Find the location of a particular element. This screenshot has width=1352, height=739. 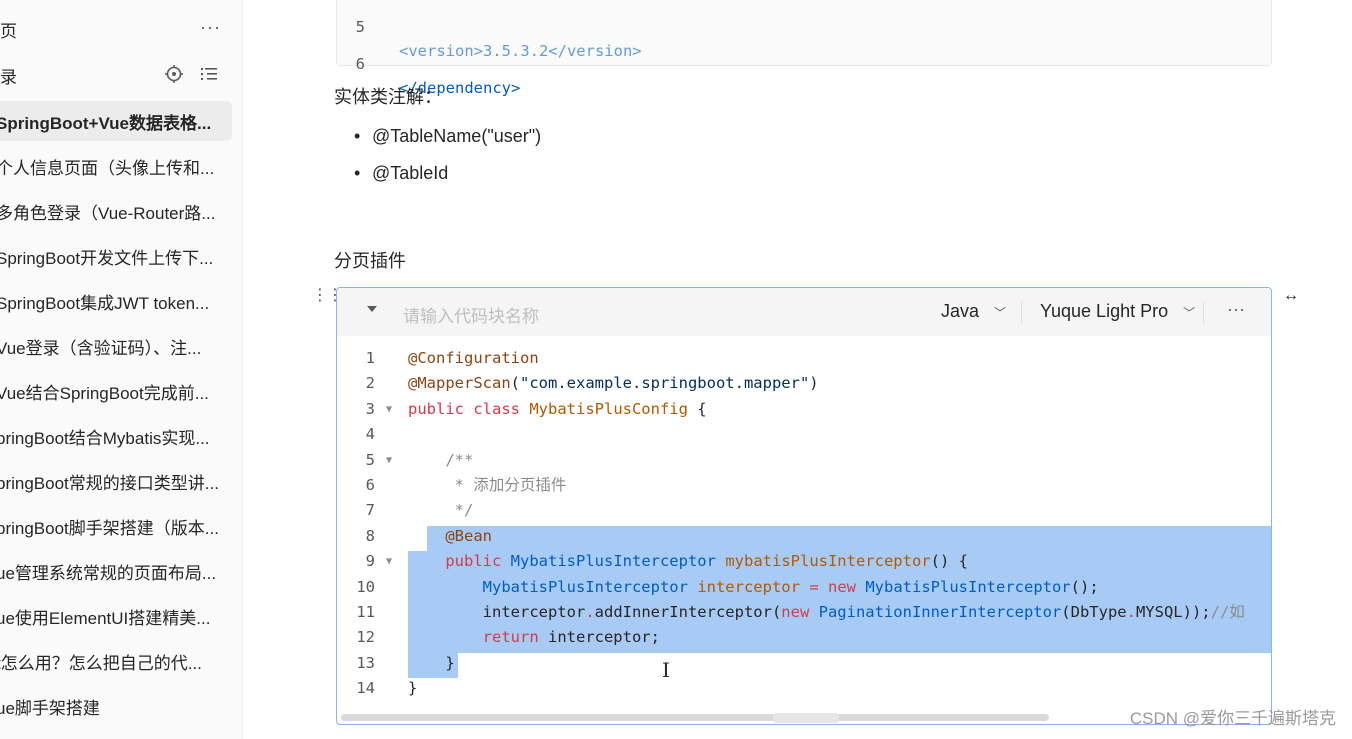

code-line: 5 ▼ /** is located at coordinates (804, 460).